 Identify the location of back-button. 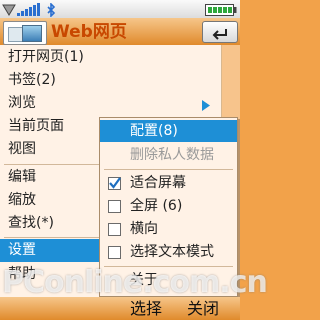
(220, 32).